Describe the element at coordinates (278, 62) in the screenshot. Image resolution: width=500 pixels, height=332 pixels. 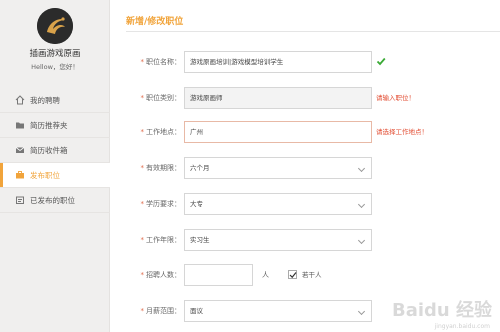
I see `job-name-input: 游戏原画培训|游戏模型培训学生` at that location.